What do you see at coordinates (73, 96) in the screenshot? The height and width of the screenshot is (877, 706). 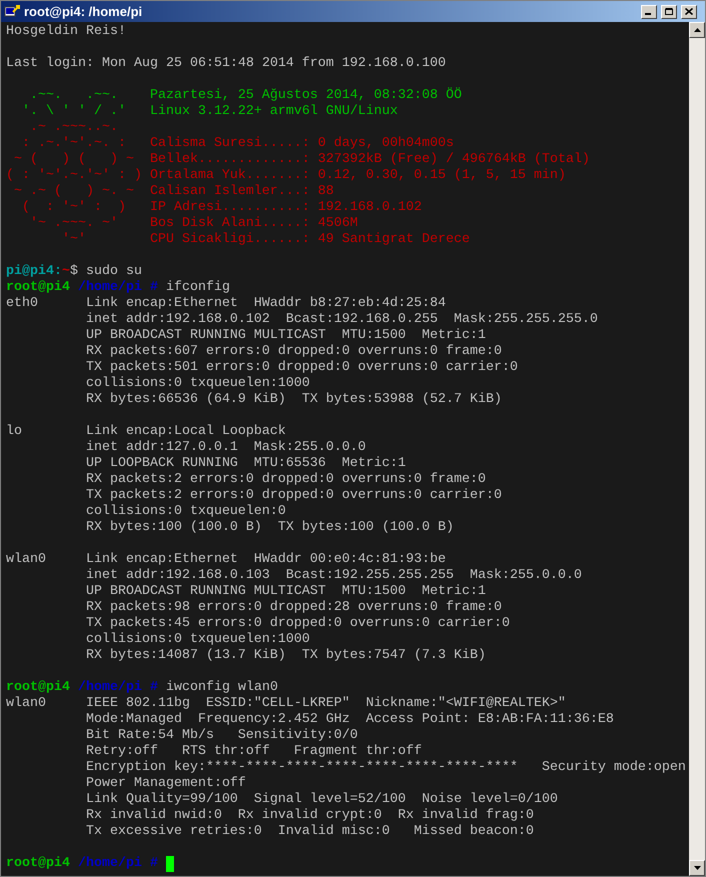 I see `ascii-art-line: .~~. .~~.` at bounding box center [73, 96].